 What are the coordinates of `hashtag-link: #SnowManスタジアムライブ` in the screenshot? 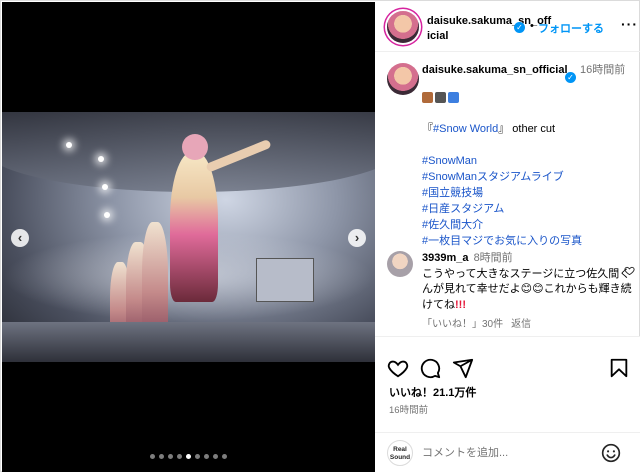 It's located at (527, 177).